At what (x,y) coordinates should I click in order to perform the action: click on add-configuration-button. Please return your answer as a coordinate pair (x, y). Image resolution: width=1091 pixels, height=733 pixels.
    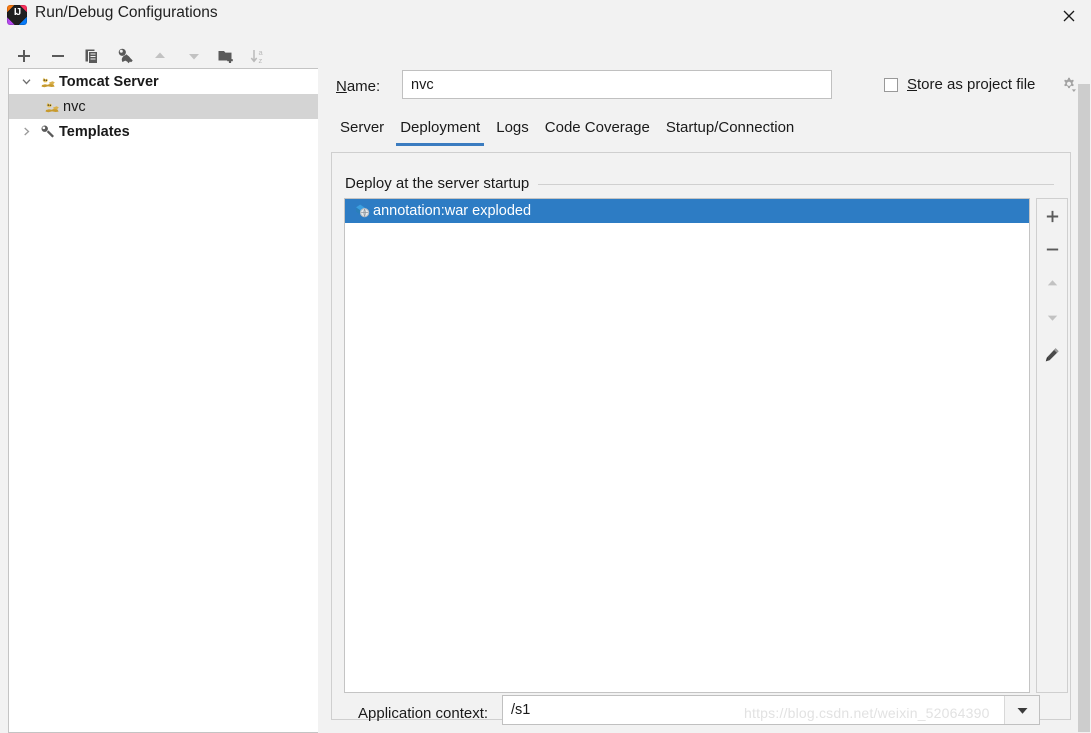
    Looking at the image, I should click on (24, 56).